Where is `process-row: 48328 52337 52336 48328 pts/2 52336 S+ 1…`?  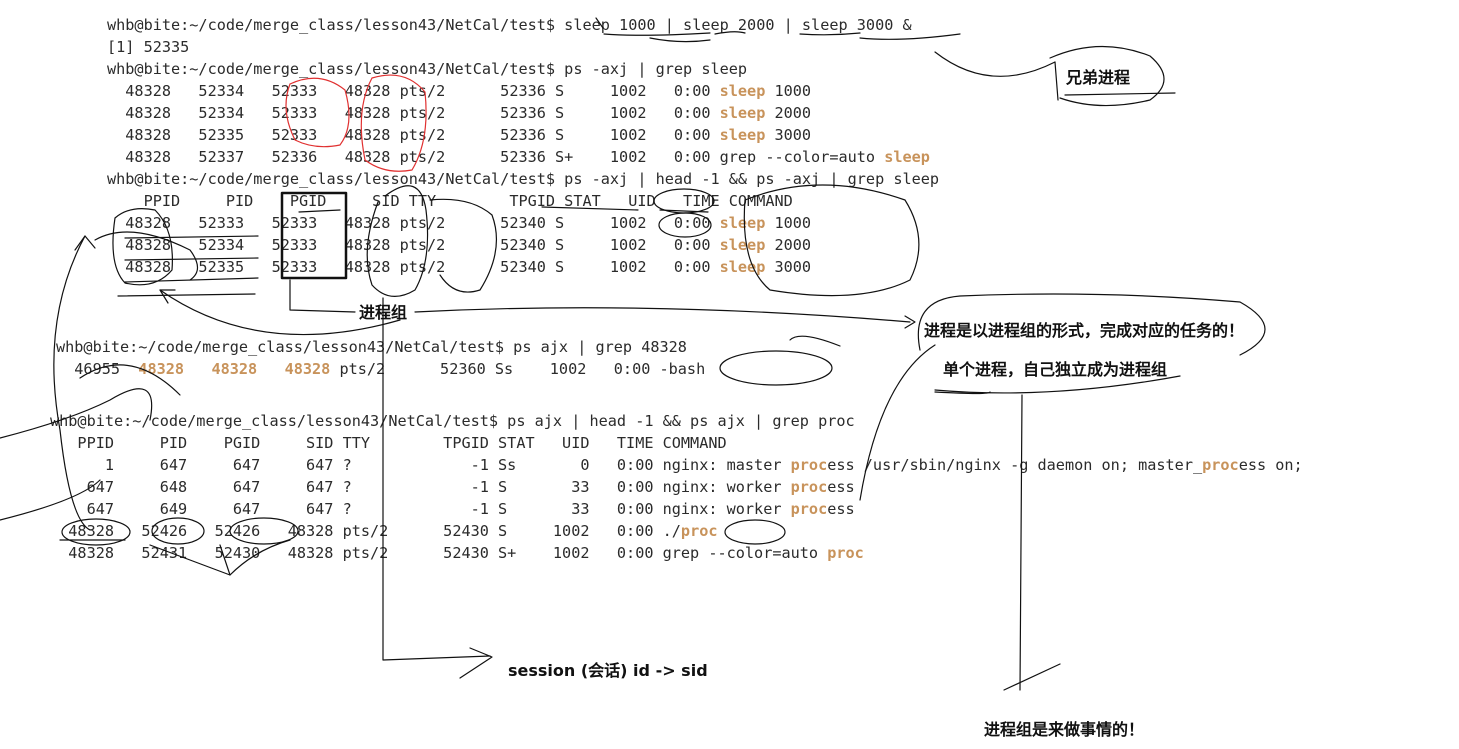
process-row: 48328 52337 52336 48328 pts/2 52336 S+ 1… is located at coordinates (518, 157).